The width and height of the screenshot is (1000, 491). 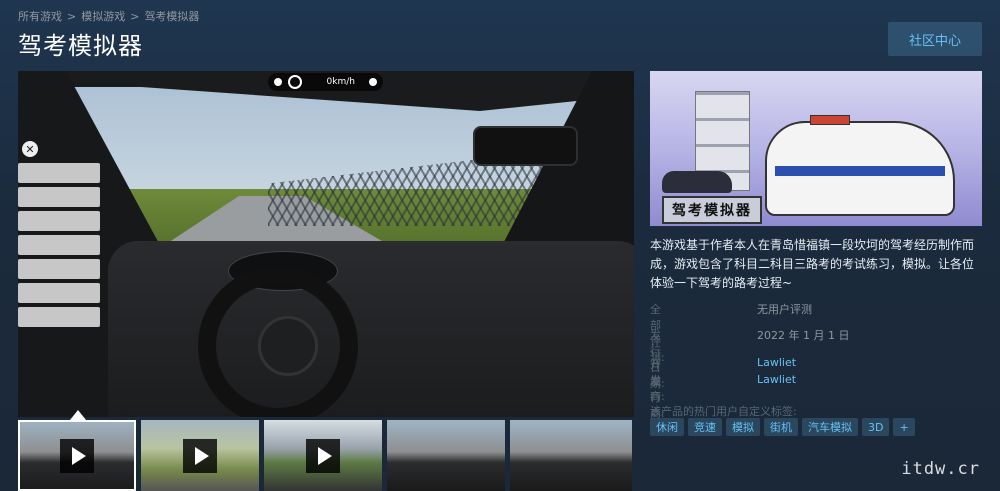 What do you see at coordinates (171, 16) in the screenshot?
I see `breadcrumb-current: 驾考模拟器` at bounding box center [171, 16].